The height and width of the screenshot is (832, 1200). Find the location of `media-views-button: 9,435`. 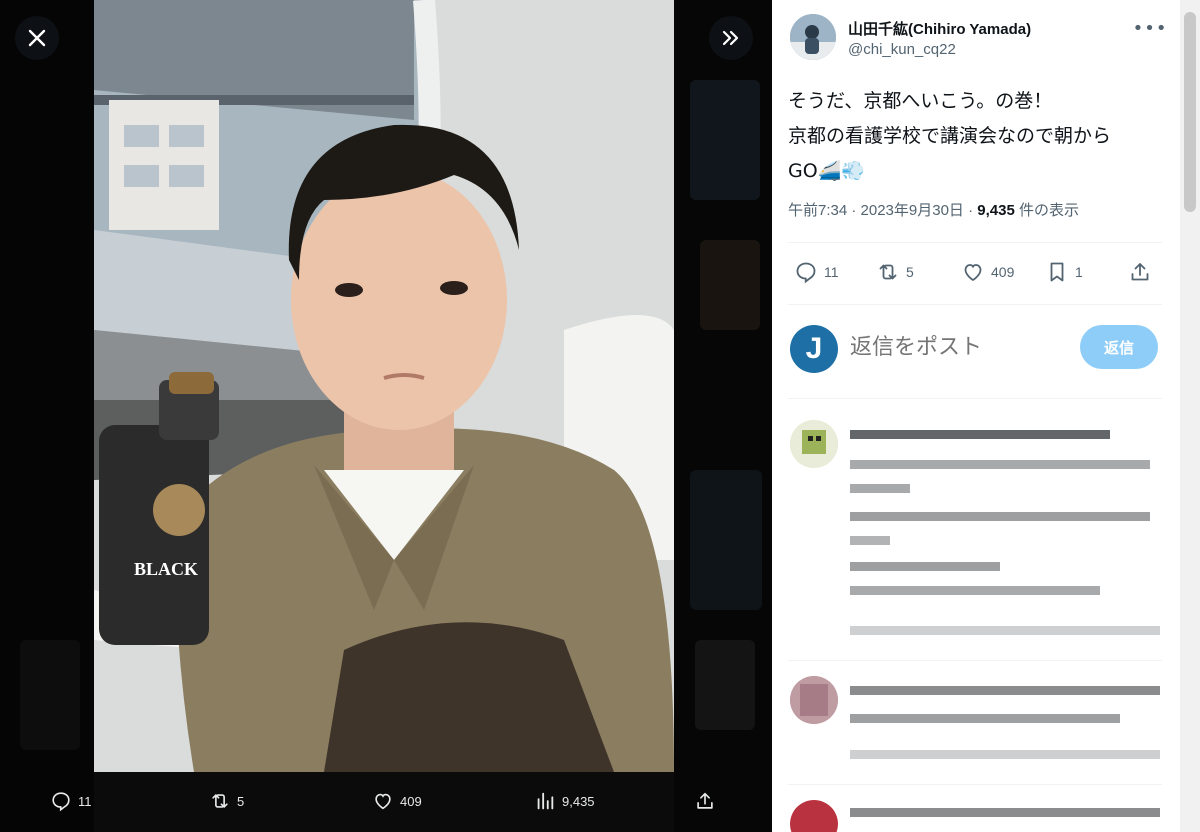

media-views-button: 9,435 is located at coordinates (564, 801).